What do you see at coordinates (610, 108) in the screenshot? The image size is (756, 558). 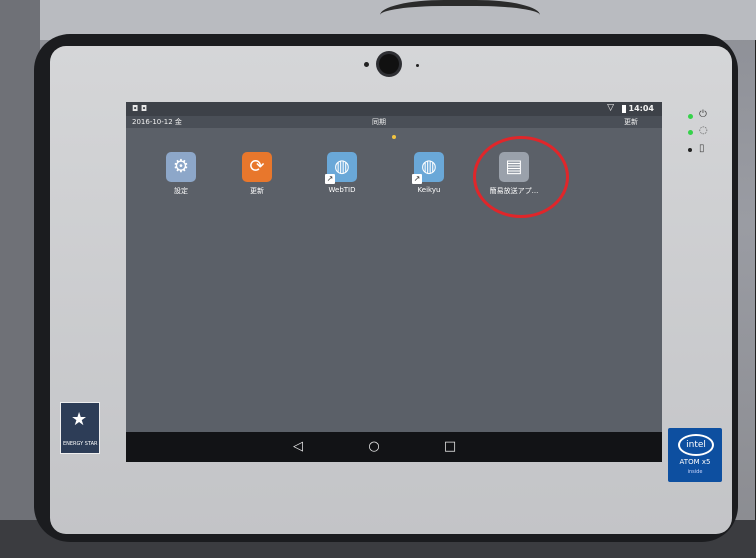 I see `wifi-icon: ▽` at bounding box center [610, 108].